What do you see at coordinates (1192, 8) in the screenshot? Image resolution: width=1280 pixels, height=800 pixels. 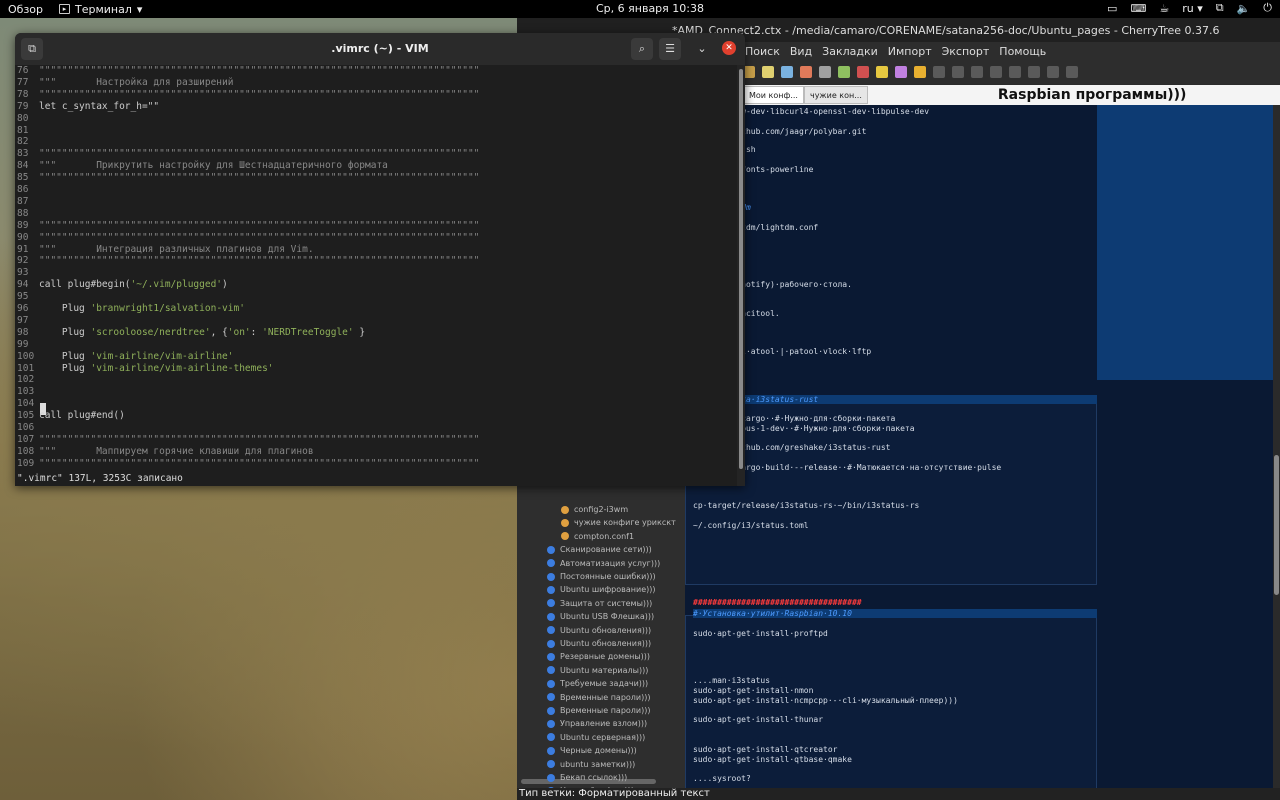 I see `language-indicator: ru ▾` at bounding box center [1192, 8].